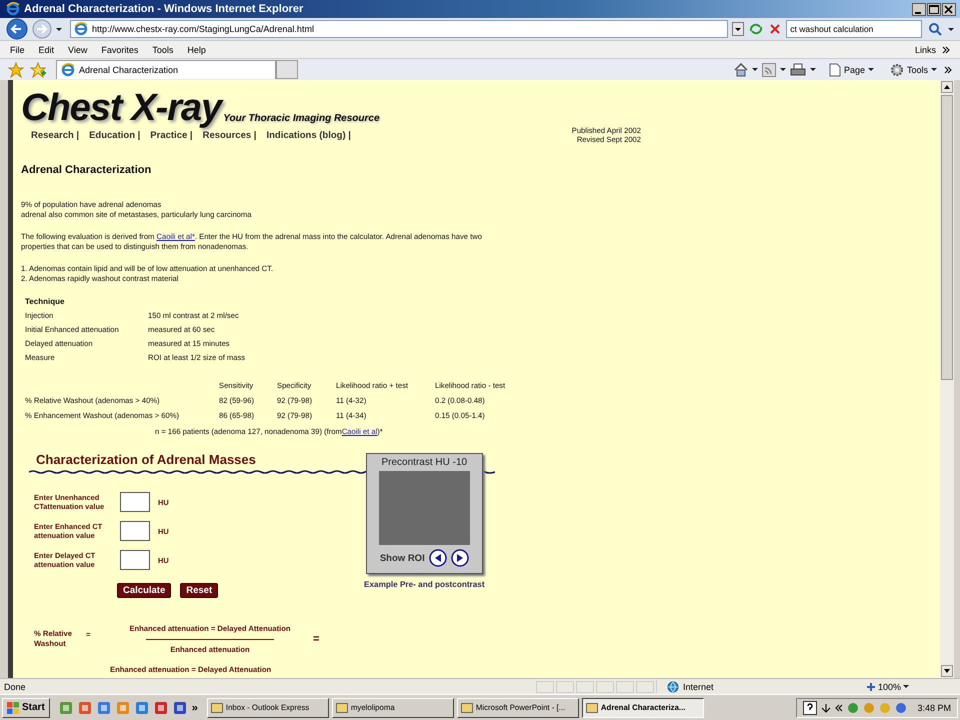  I want to click on add-favorite-icon, so click(38, 70).